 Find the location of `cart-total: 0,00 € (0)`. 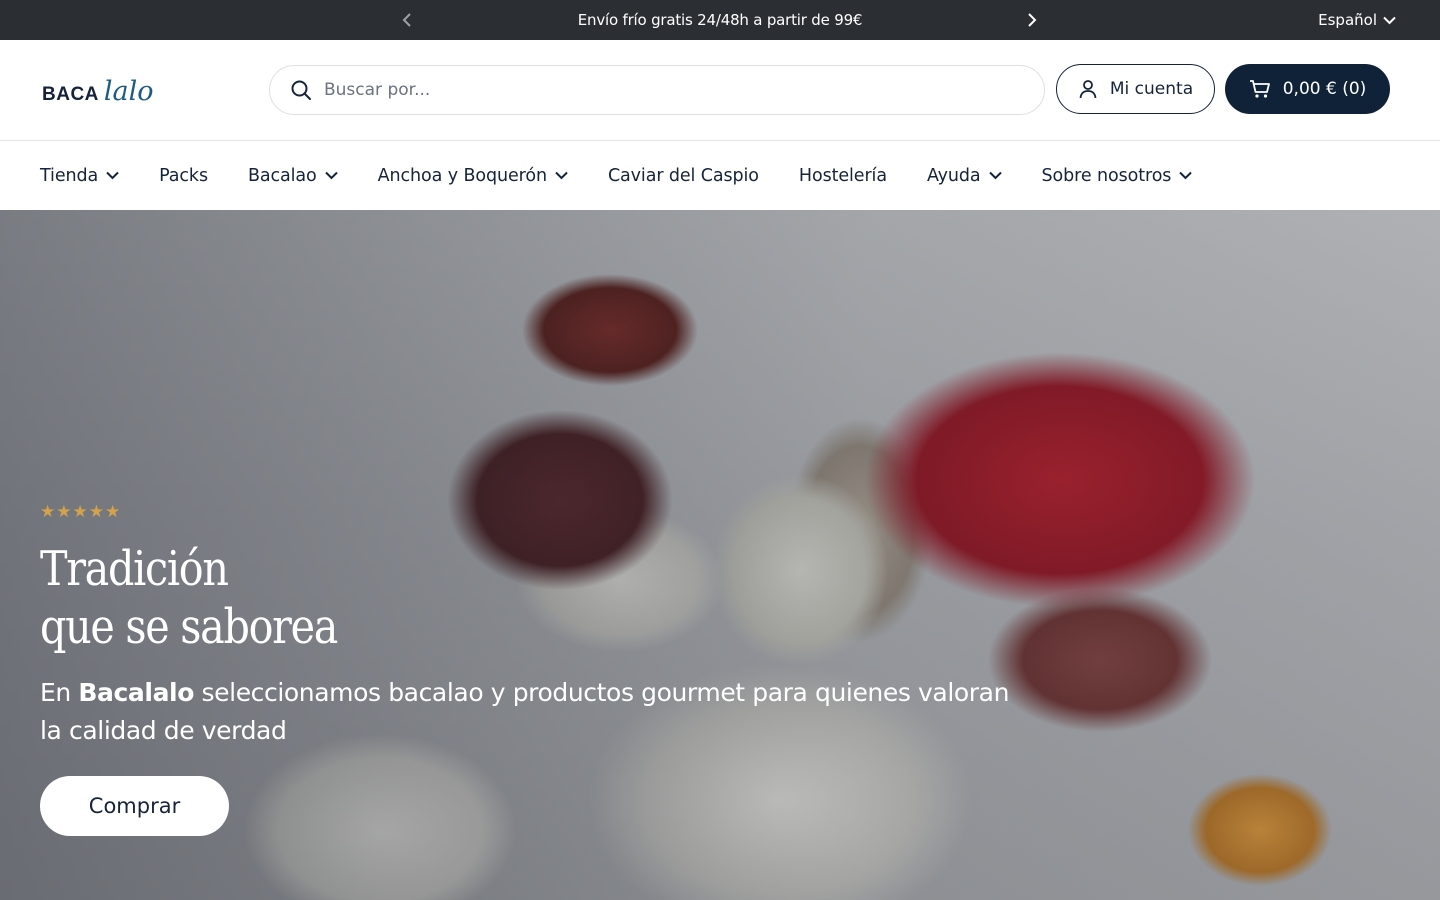

cart-total: 0,00 € (0) is located at coordinates (1324, 89).